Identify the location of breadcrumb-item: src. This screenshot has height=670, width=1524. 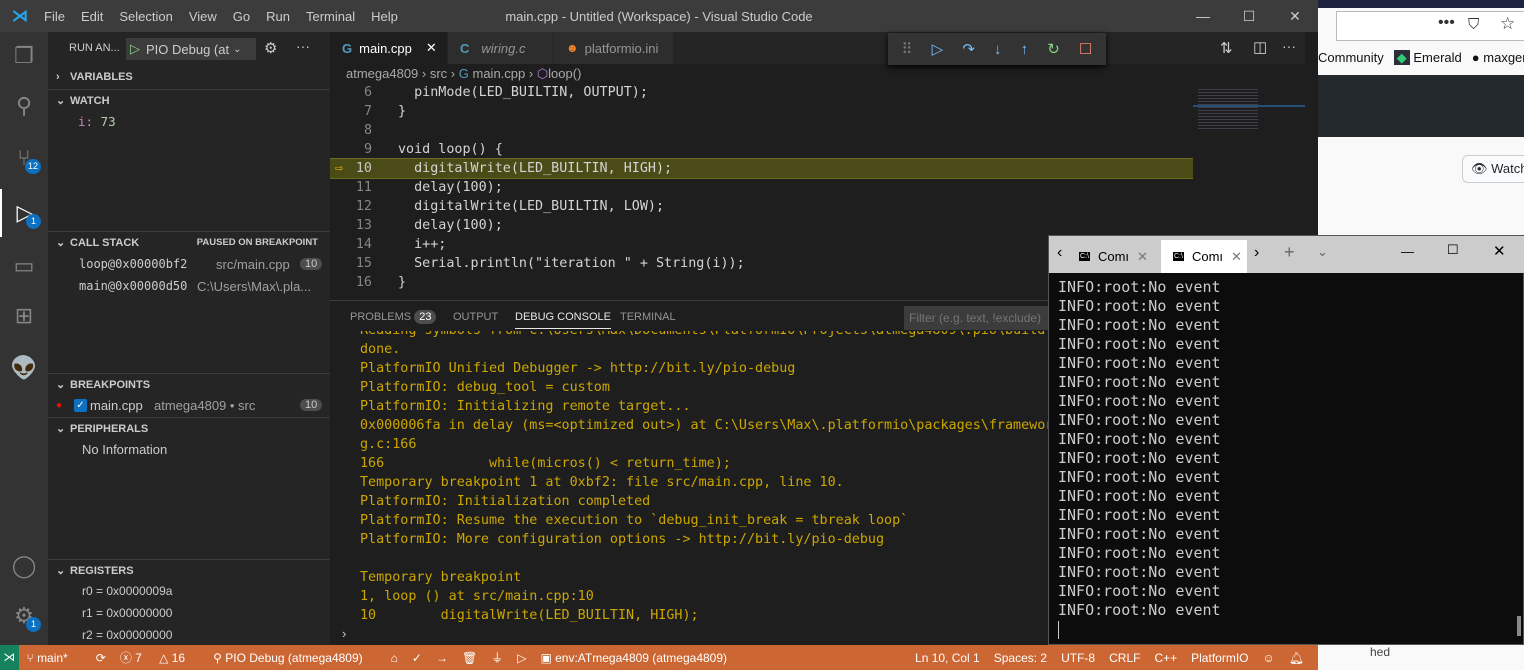
(438, 73).